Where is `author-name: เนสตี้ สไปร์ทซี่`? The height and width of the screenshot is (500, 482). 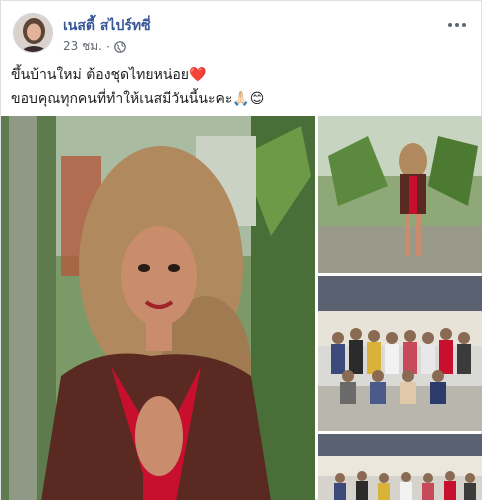 author-name: เนสตี้ สไปร์ทซี่ is located at coordinates (107, 26).